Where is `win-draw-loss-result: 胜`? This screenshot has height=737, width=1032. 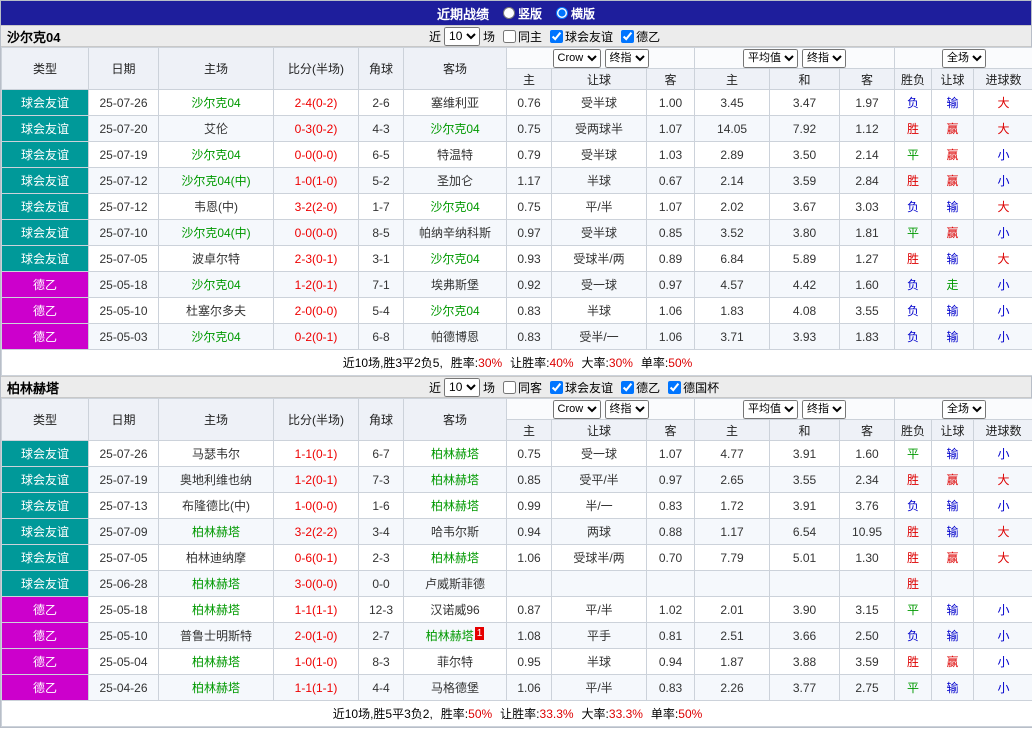 win-draw-loss-result: 胜 is located at coordinates (913, 258).